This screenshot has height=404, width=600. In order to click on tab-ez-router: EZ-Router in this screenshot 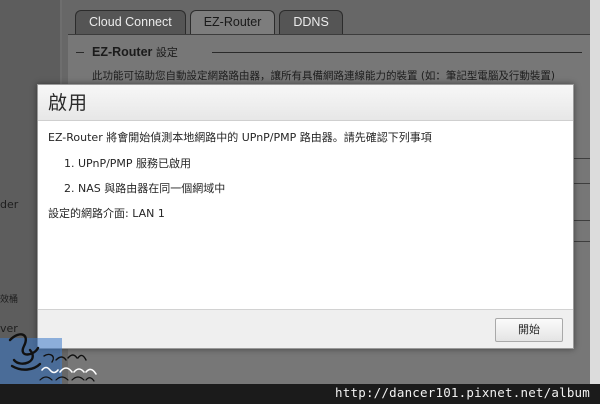, I will do `click(232, 22)`.